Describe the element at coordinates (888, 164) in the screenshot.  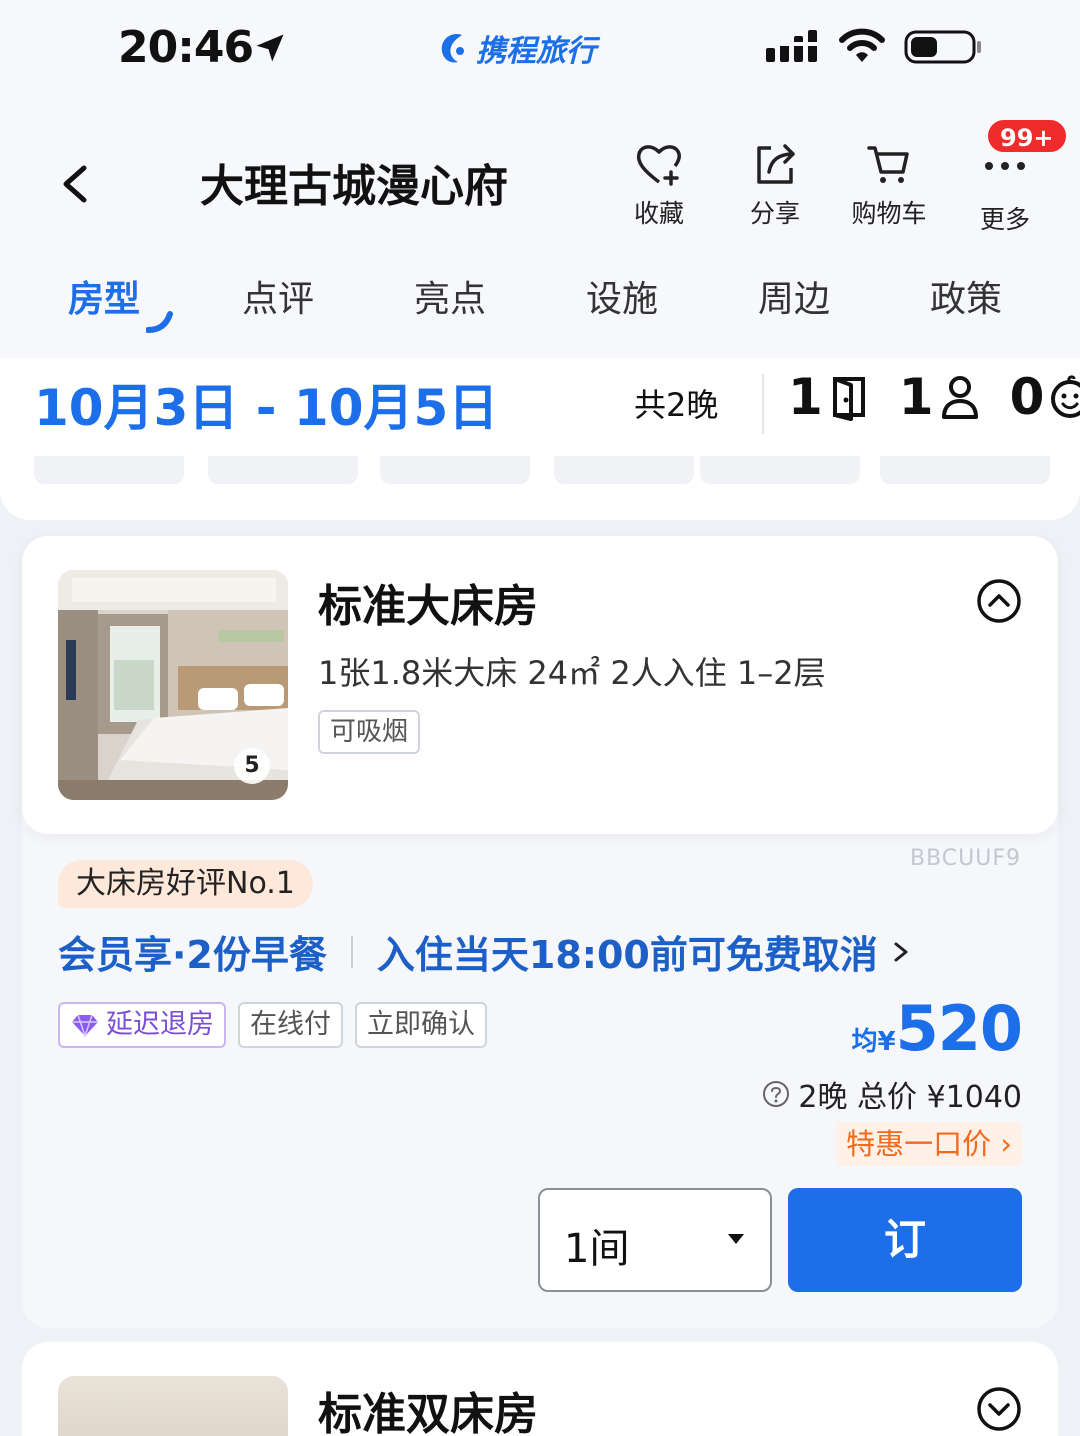
I see `cart-icon` at that location.